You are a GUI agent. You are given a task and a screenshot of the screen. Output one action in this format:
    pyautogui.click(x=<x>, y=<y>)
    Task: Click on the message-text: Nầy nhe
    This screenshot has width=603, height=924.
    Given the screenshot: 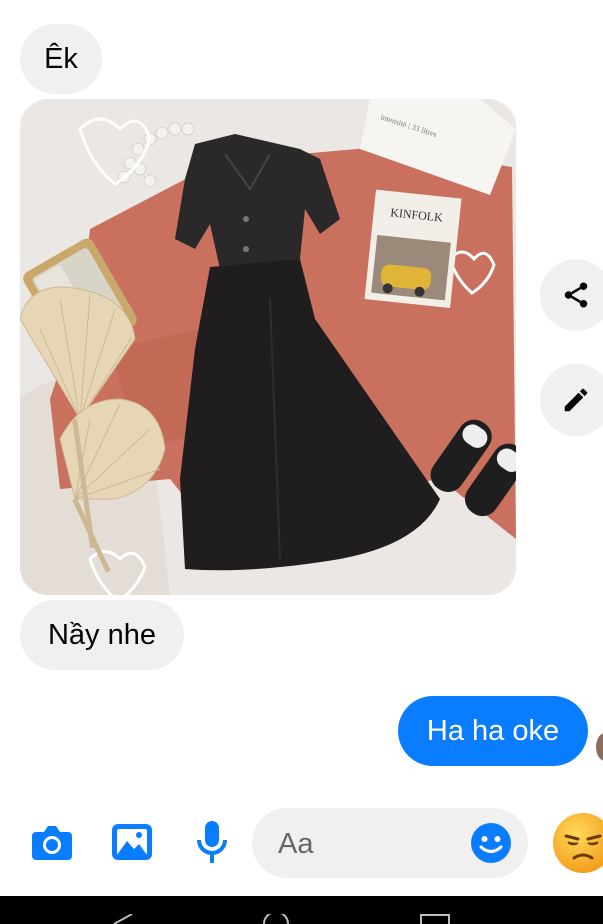 What is the action you would take?
    pyautogui.click(x=101, y=634)
    